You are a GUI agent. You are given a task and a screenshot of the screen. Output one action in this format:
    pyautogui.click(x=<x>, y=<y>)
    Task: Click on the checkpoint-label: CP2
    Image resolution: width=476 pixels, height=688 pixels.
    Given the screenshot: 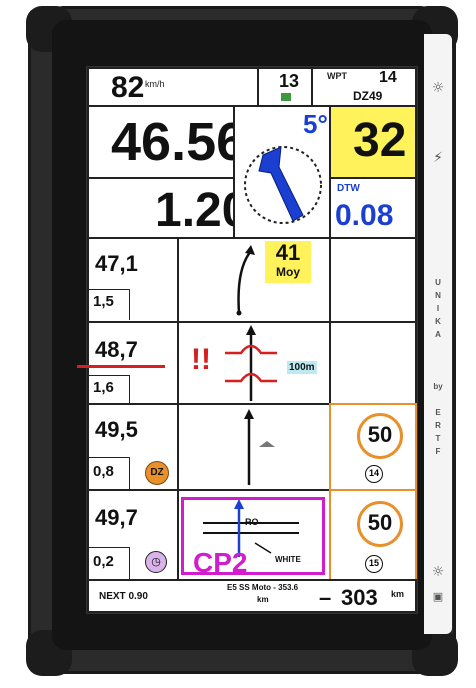 What is the action you would take?
    pyautogui.click(x=220, y=562)
    